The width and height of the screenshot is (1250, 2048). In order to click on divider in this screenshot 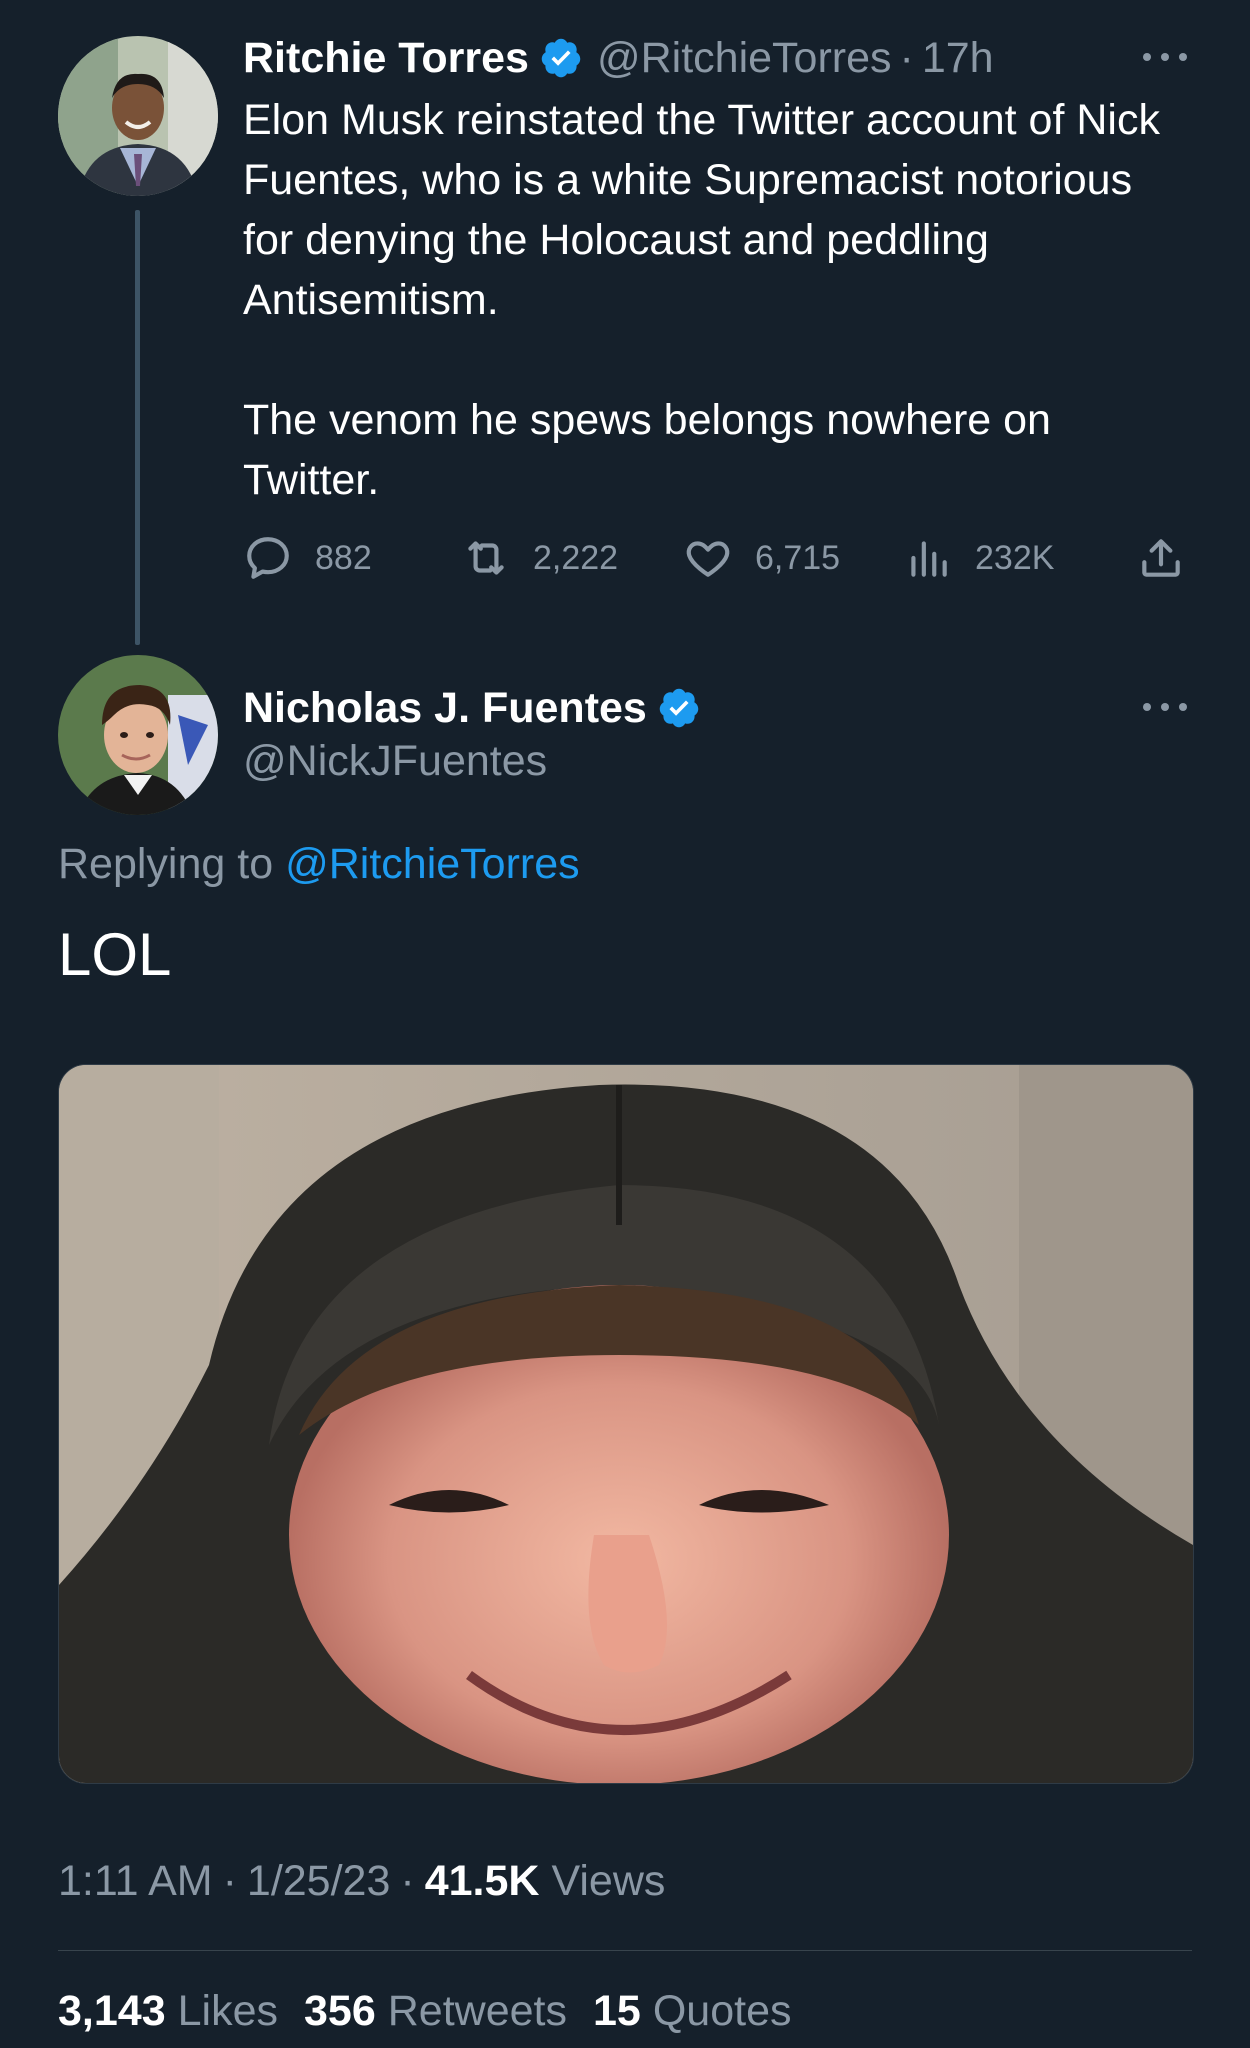, I will do `click(625, 1950)`.